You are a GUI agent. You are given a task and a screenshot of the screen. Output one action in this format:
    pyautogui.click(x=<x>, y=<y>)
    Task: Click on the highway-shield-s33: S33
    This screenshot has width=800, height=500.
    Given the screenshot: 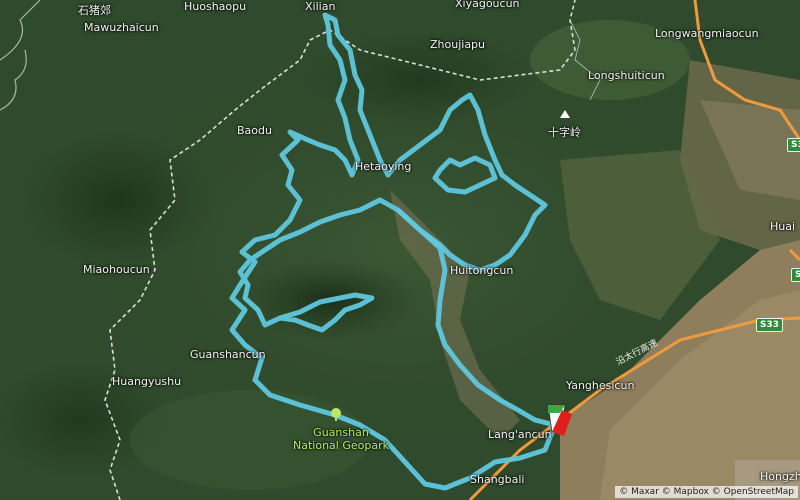 What is the action you would take?
    pyautogui.click(x=770, y=325)
    